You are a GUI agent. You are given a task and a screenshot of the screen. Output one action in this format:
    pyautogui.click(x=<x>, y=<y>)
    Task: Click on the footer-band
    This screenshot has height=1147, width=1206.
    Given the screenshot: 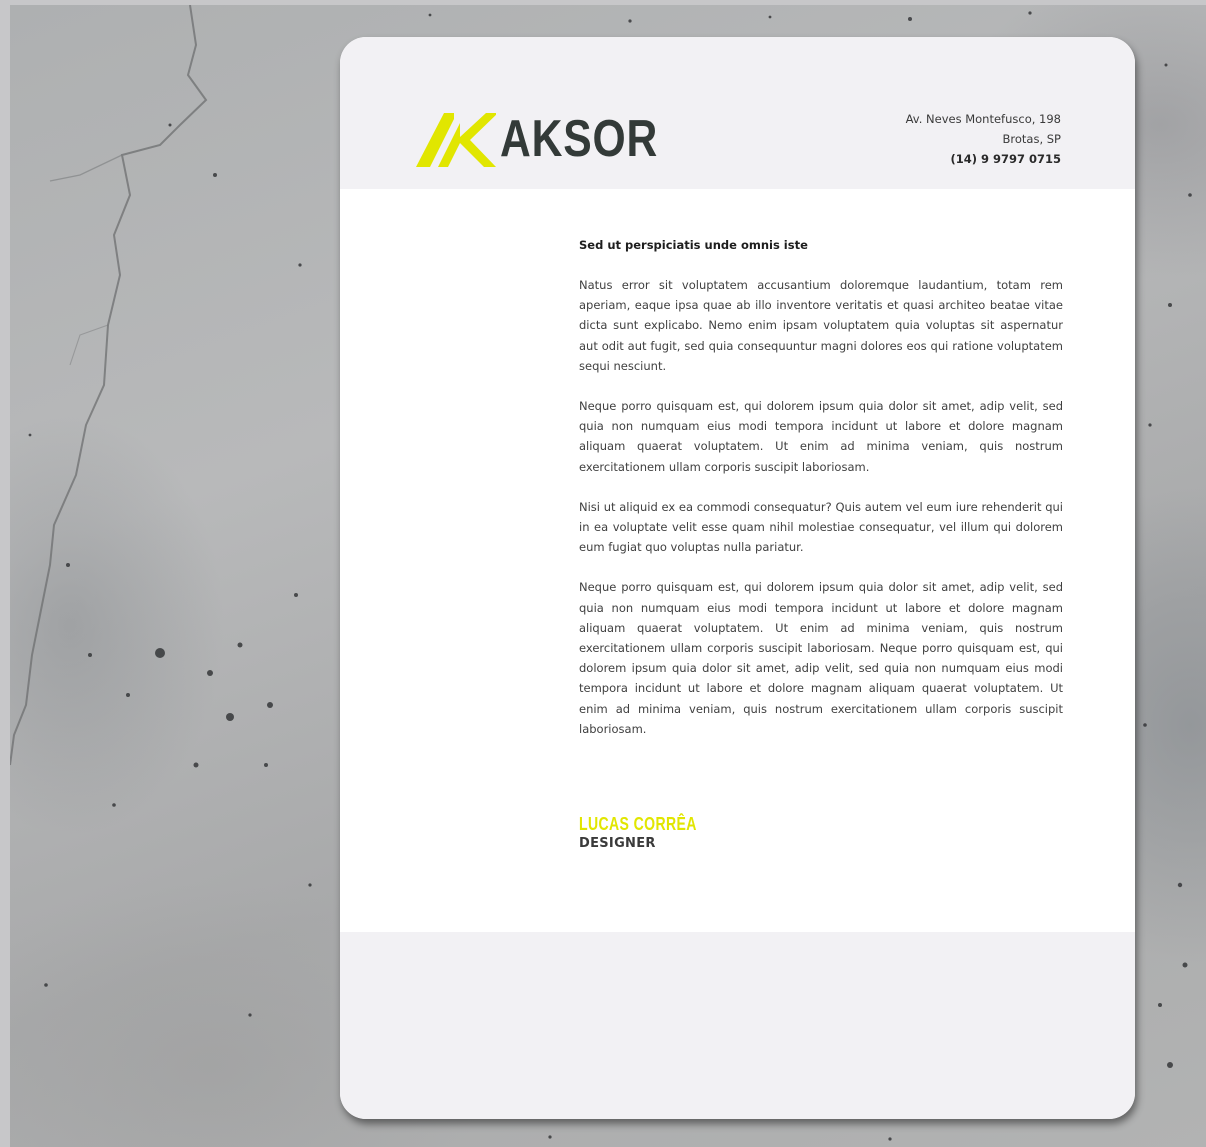 What is the action you would take?
    pyautogui.click(x=737, y=1025)
    